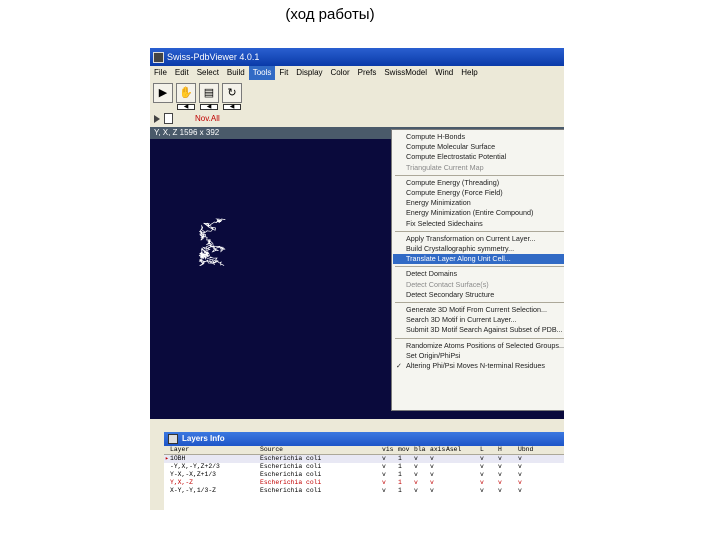  What do you see at coordinates (478, 274) in the screenshot?
I see `menu-item: Detect Domains` at bounding box center [478, 274].